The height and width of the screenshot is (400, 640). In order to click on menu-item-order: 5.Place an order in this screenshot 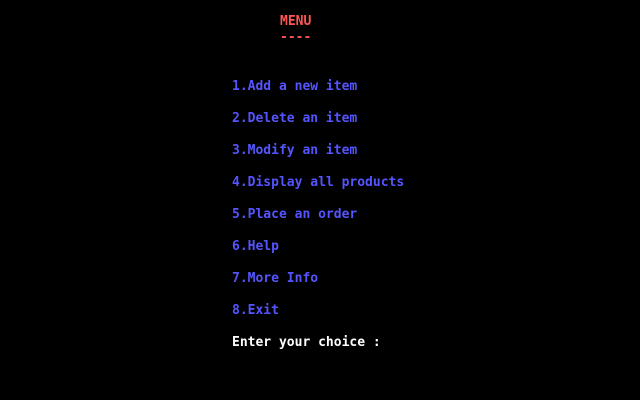, I will do `click(318, 215)`.